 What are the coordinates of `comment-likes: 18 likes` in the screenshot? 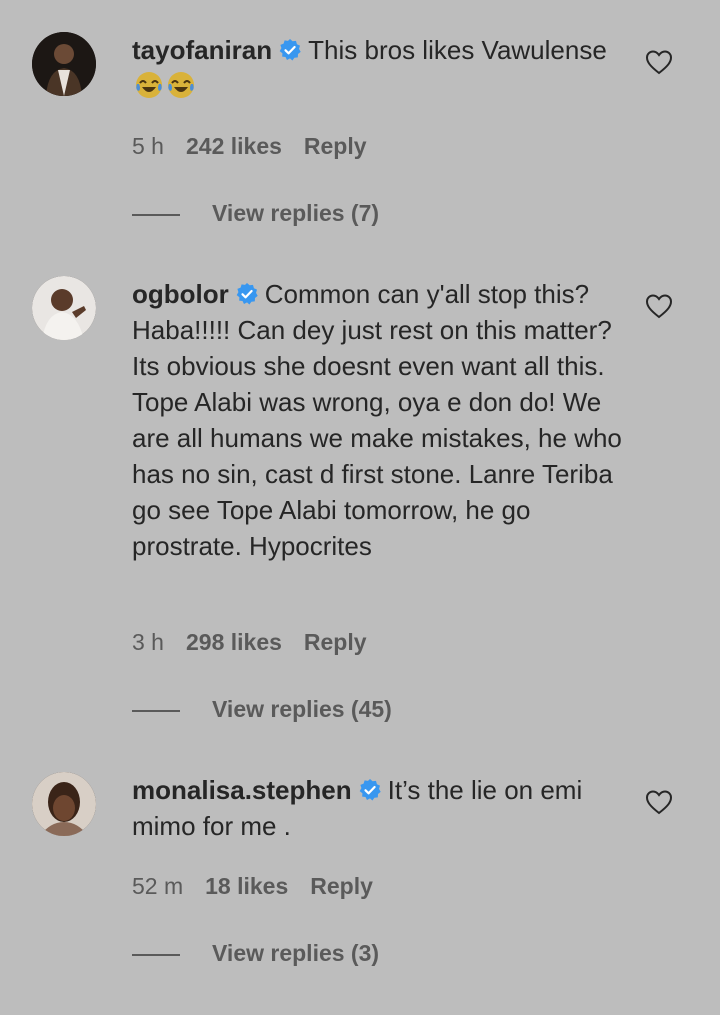 It's located at (246, 886).